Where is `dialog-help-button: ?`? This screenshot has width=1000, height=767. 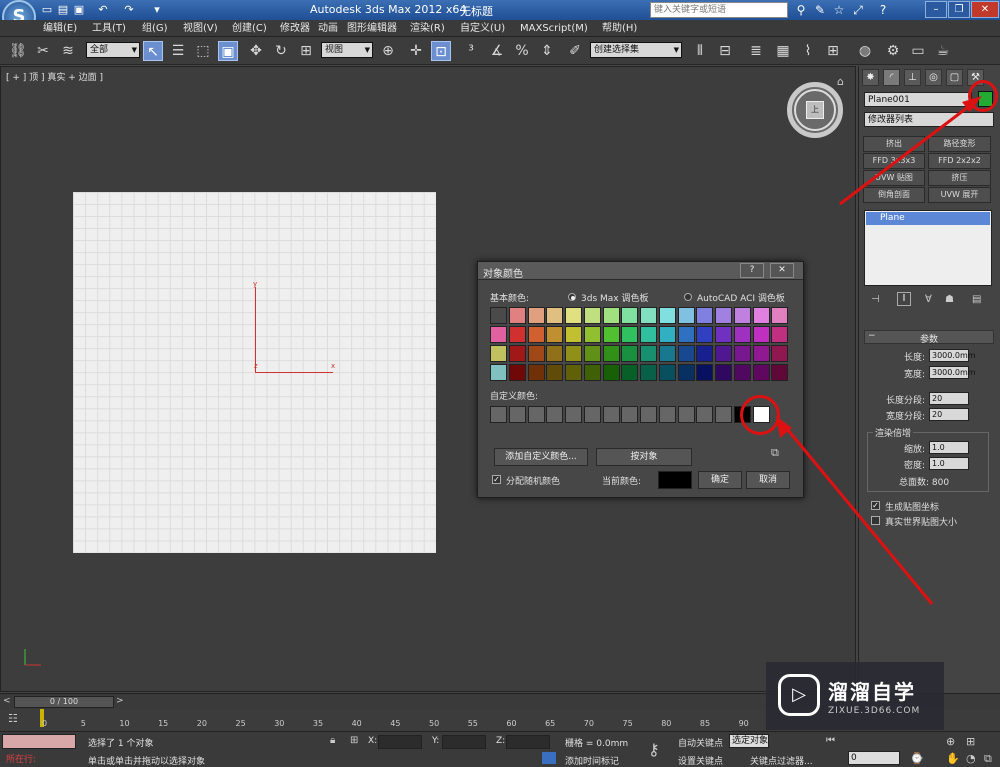
dialog-help-button: ? is located at coordinates (752, 270).